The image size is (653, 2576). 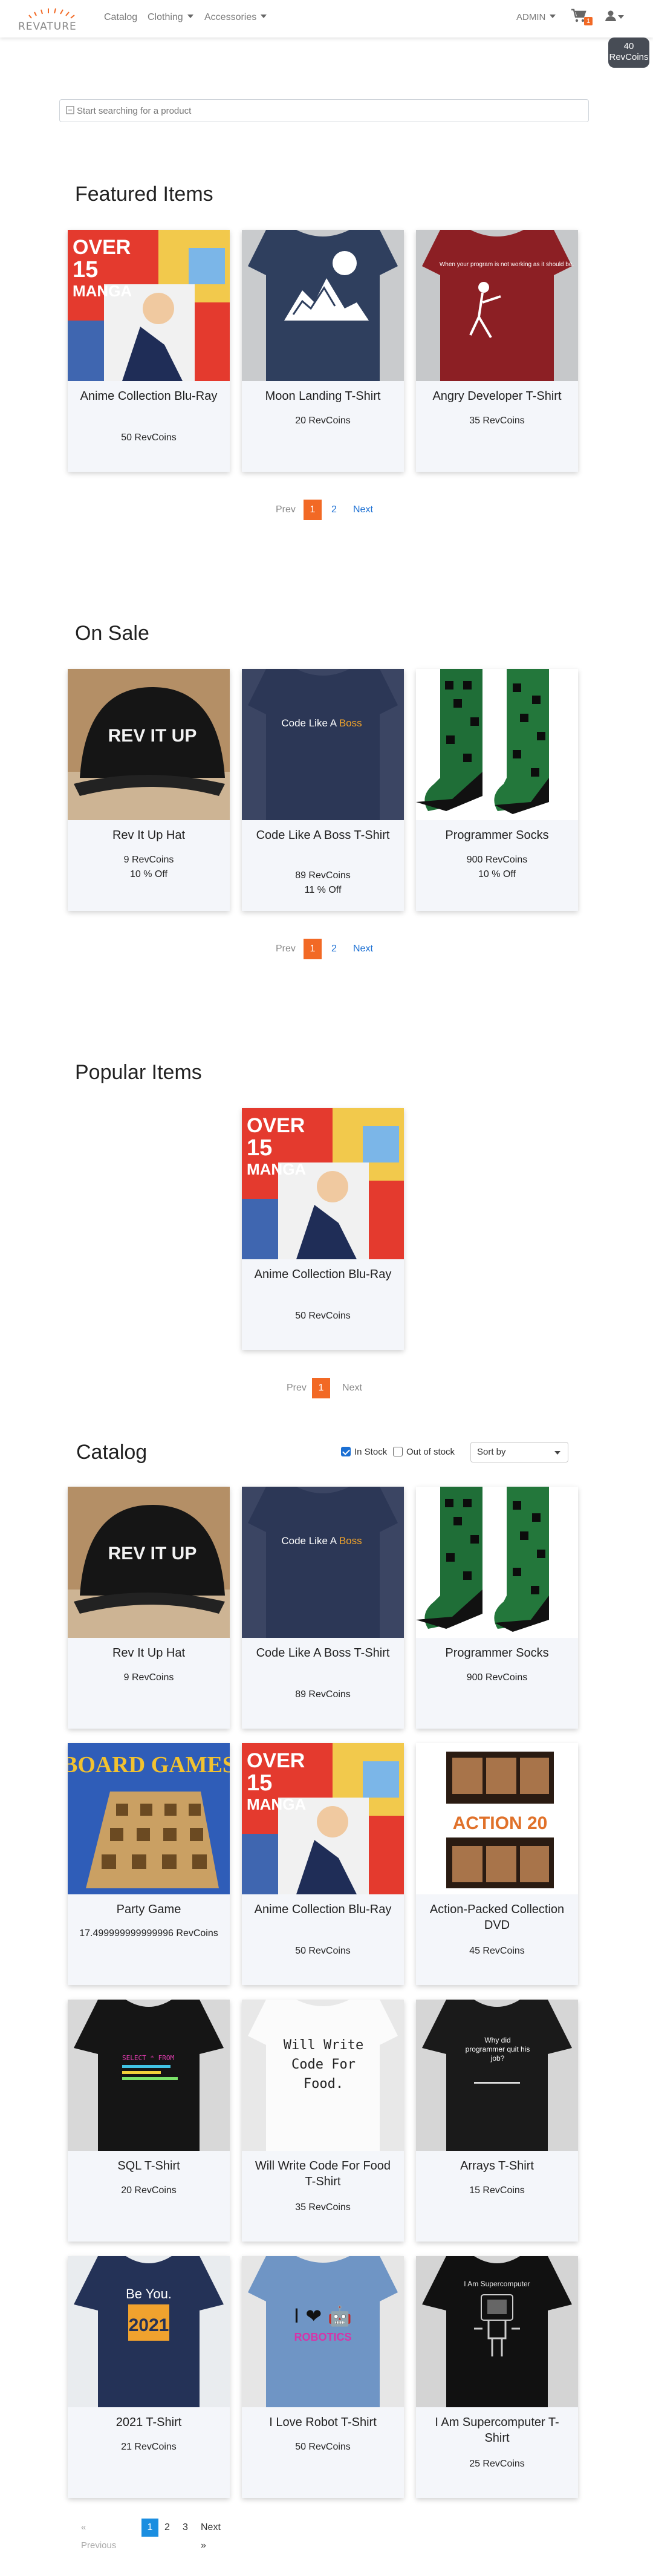 What do you see at coordinates (497, 790) in the screenshot?
I see `product-card: Programmer Socks 900 RevCoins 10 % Off` at bounding box center [497, 790].